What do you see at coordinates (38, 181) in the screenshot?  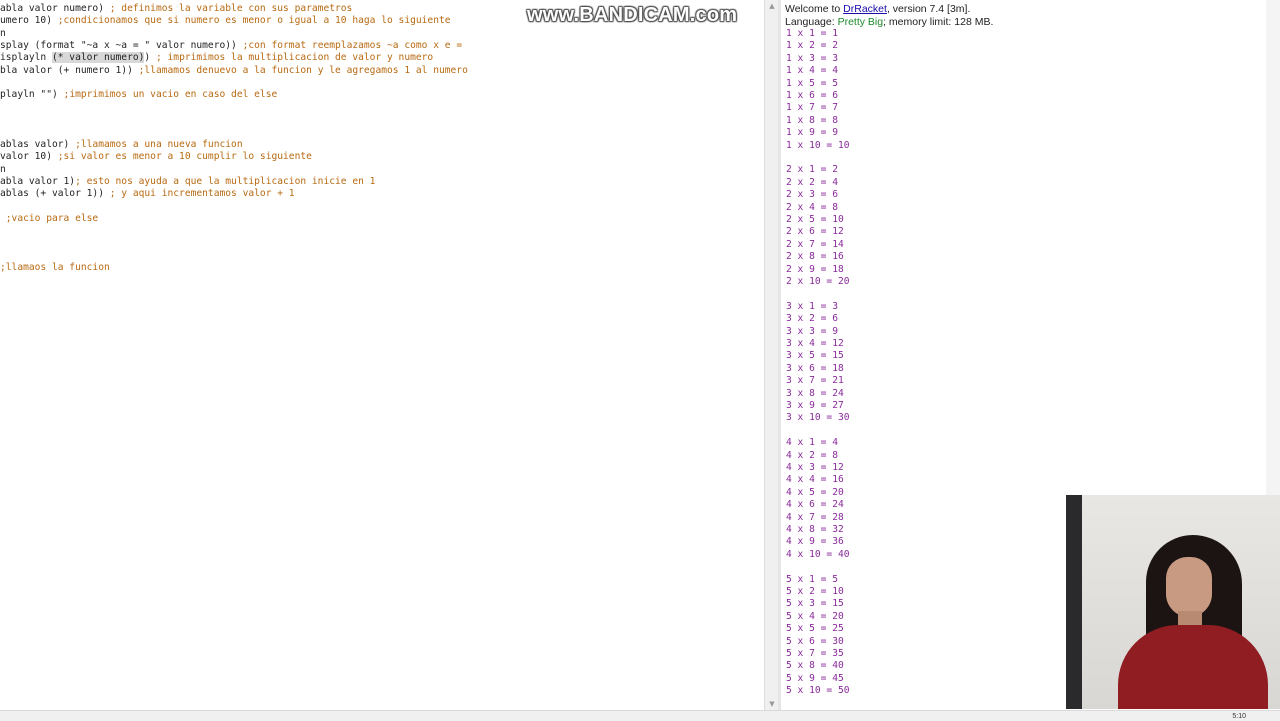 I see `code-token: abla valor 1)` at bounding box center [38, 181].